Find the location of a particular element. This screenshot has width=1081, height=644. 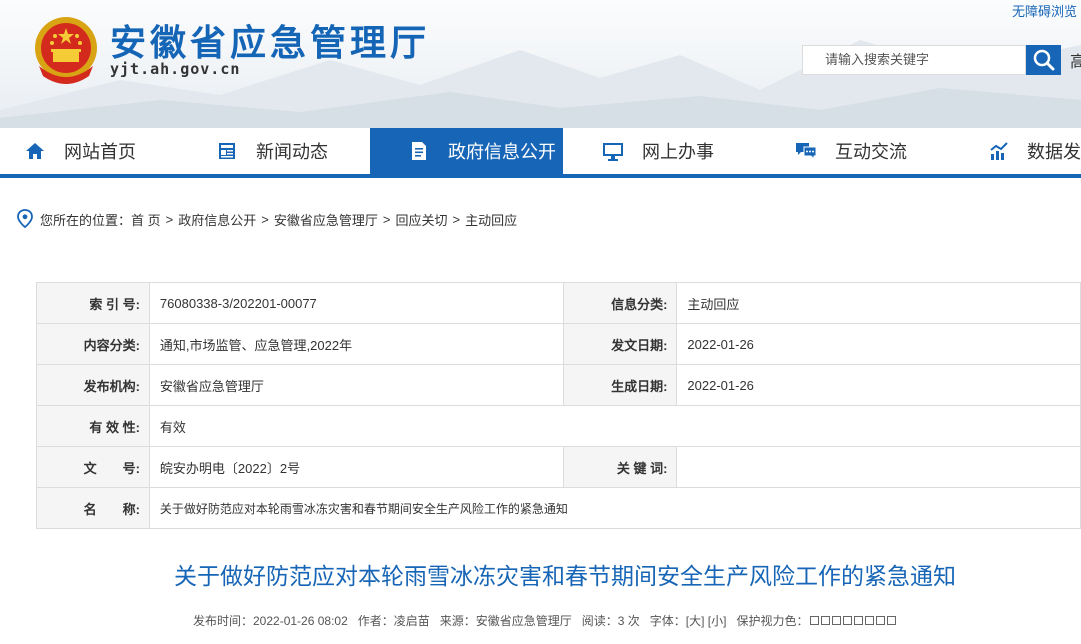

chart-icon is located at coordinates (998, 151).